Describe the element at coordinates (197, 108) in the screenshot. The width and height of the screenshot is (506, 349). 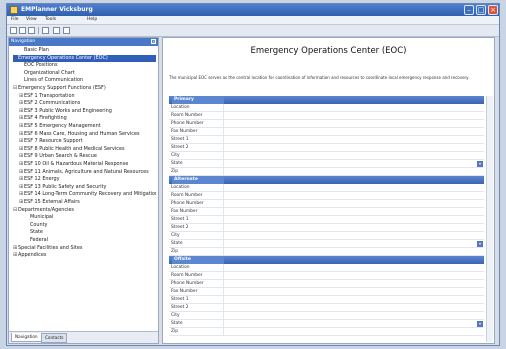
I see `field-label: Location` at that location.